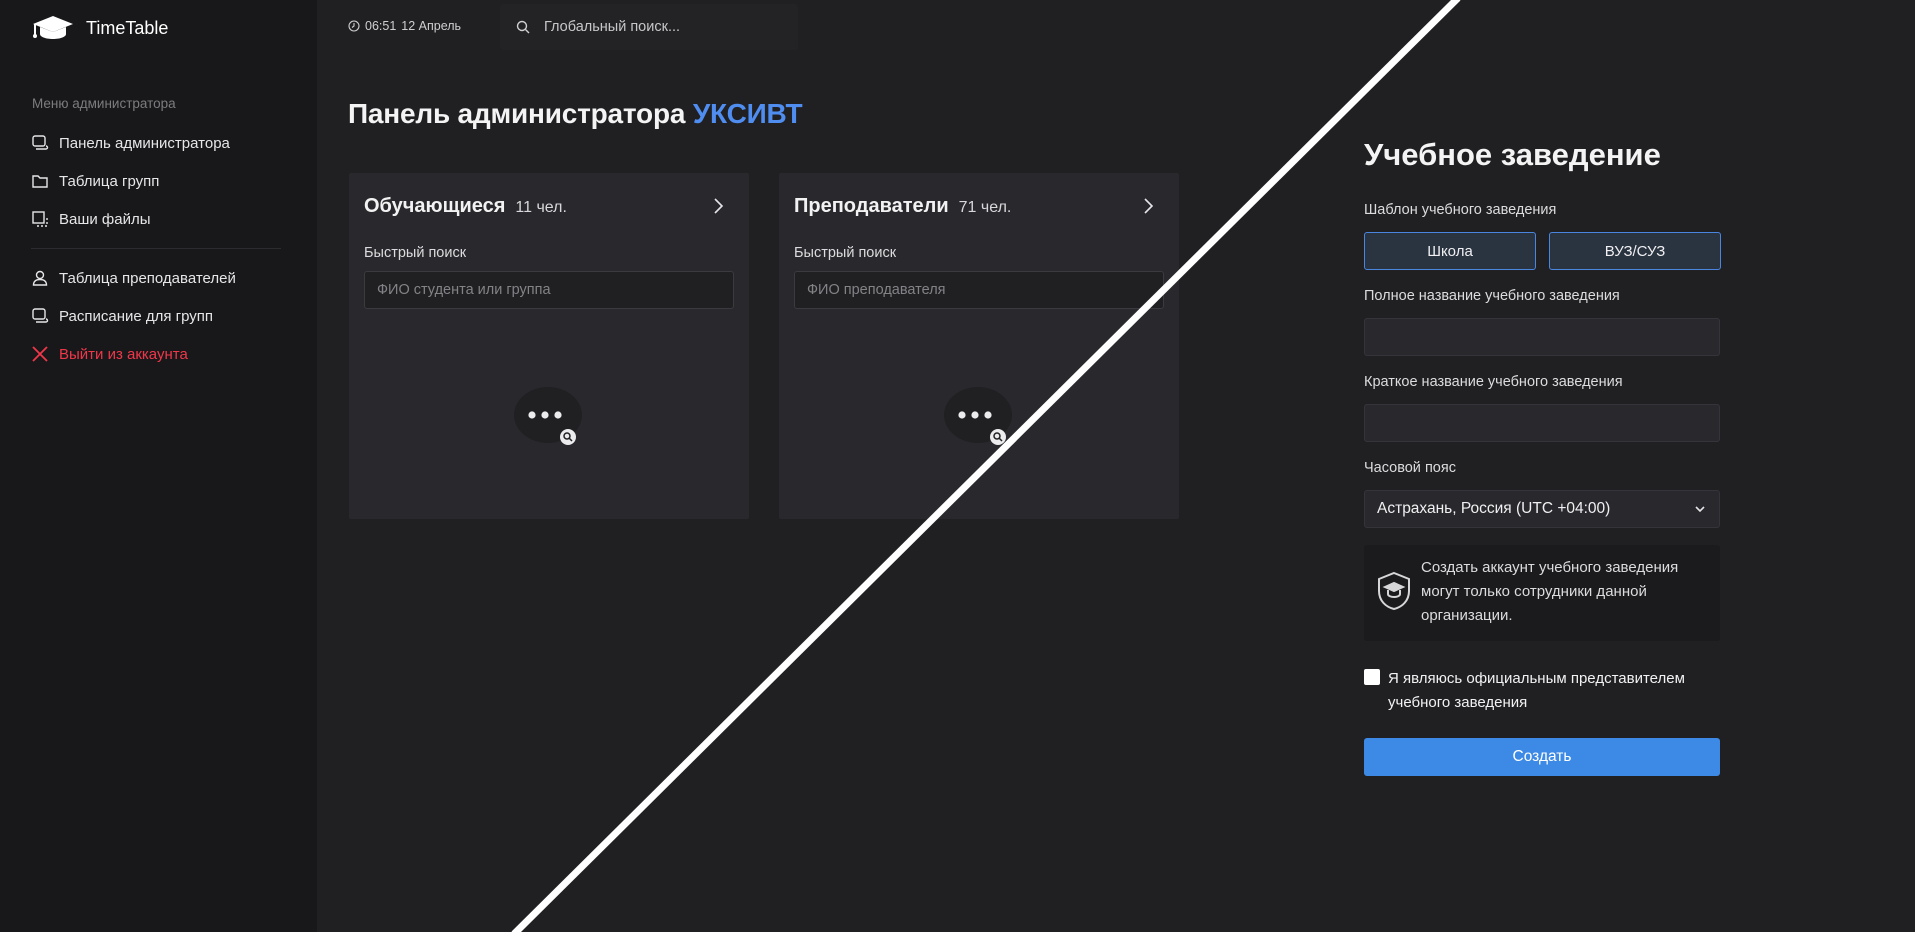 The width and height of the screenshot is (1915, 932). I want to click on full-name-input, so click(1542, 337).